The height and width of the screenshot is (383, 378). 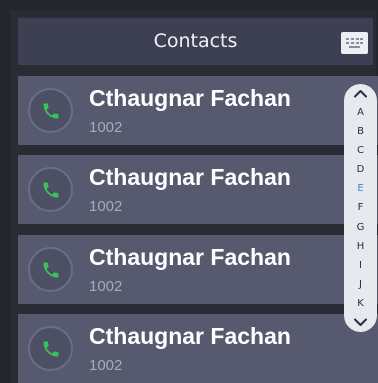 I want to click on dialpad-button, so click(x=354, y=43).